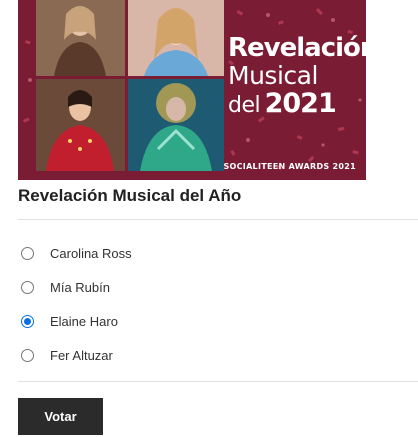 This screenshot has height=437, width=418. I want to click on poll-option-mia-rubin: Mía Rubín, so click(75, 287).